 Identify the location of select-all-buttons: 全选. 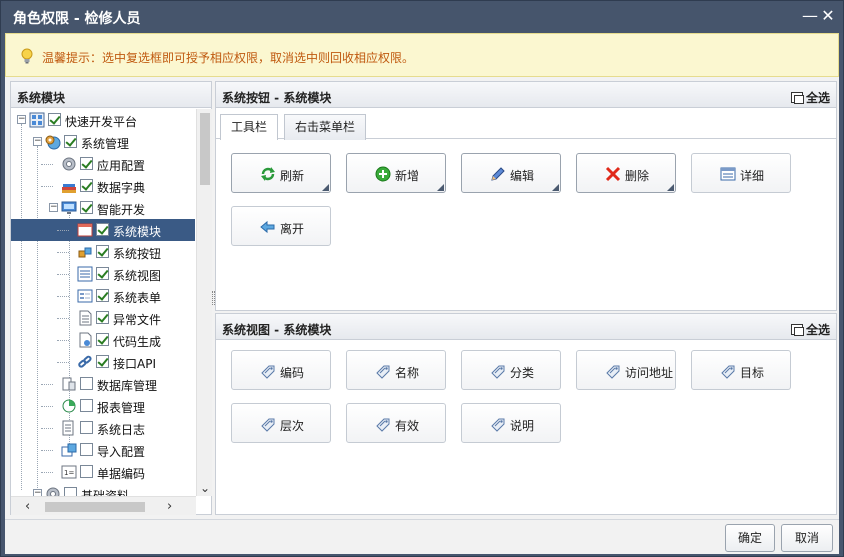
(810, 97).